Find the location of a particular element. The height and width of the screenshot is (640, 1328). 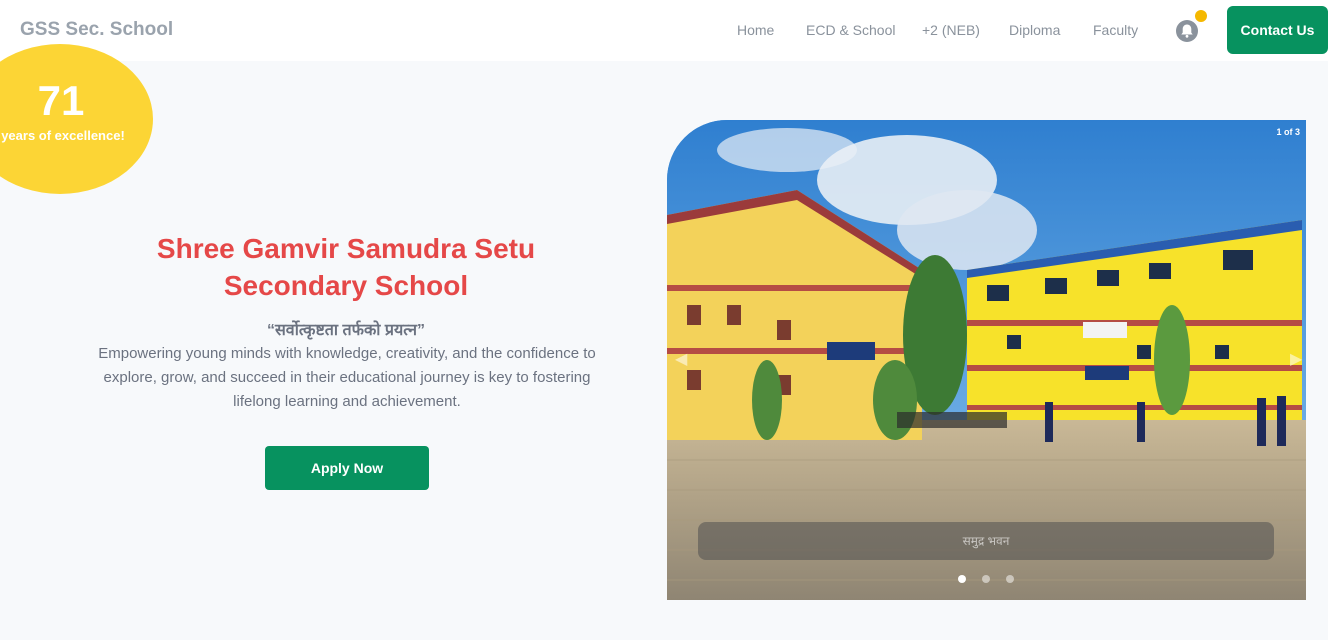

chevron-left-icon: ◀ is located at coordinates (681, 360).